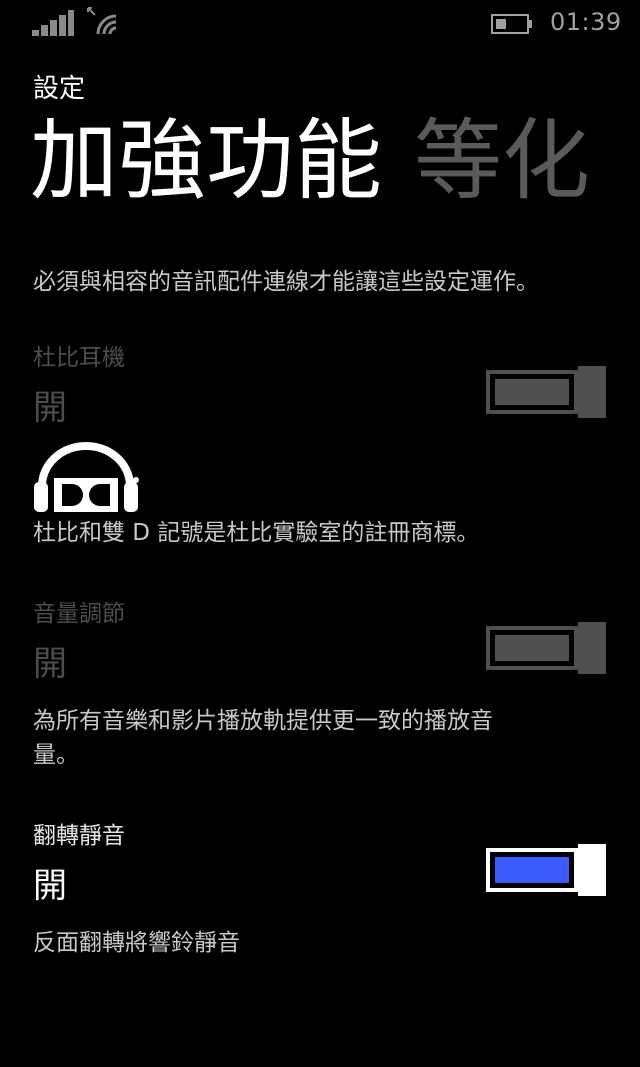  Describe the element at coordinates (53, 23) in the screenshot. I see `signal-icon` at that location.